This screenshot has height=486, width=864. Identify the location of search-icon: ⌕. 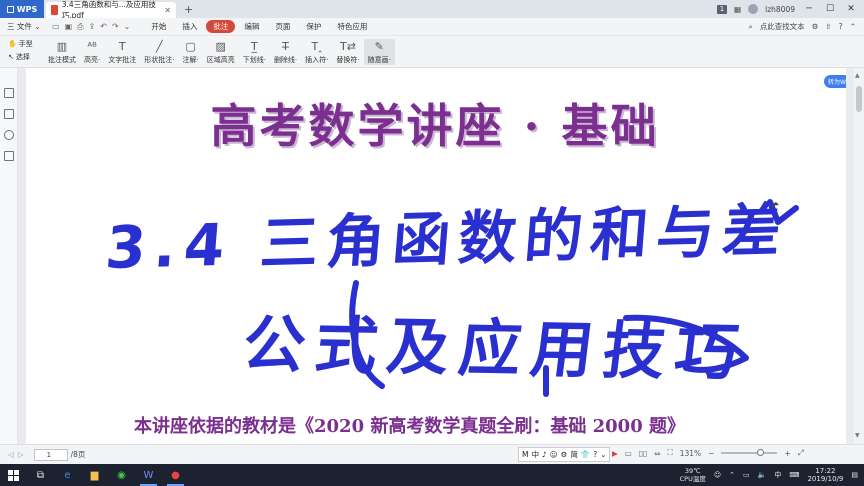
(750, 27).